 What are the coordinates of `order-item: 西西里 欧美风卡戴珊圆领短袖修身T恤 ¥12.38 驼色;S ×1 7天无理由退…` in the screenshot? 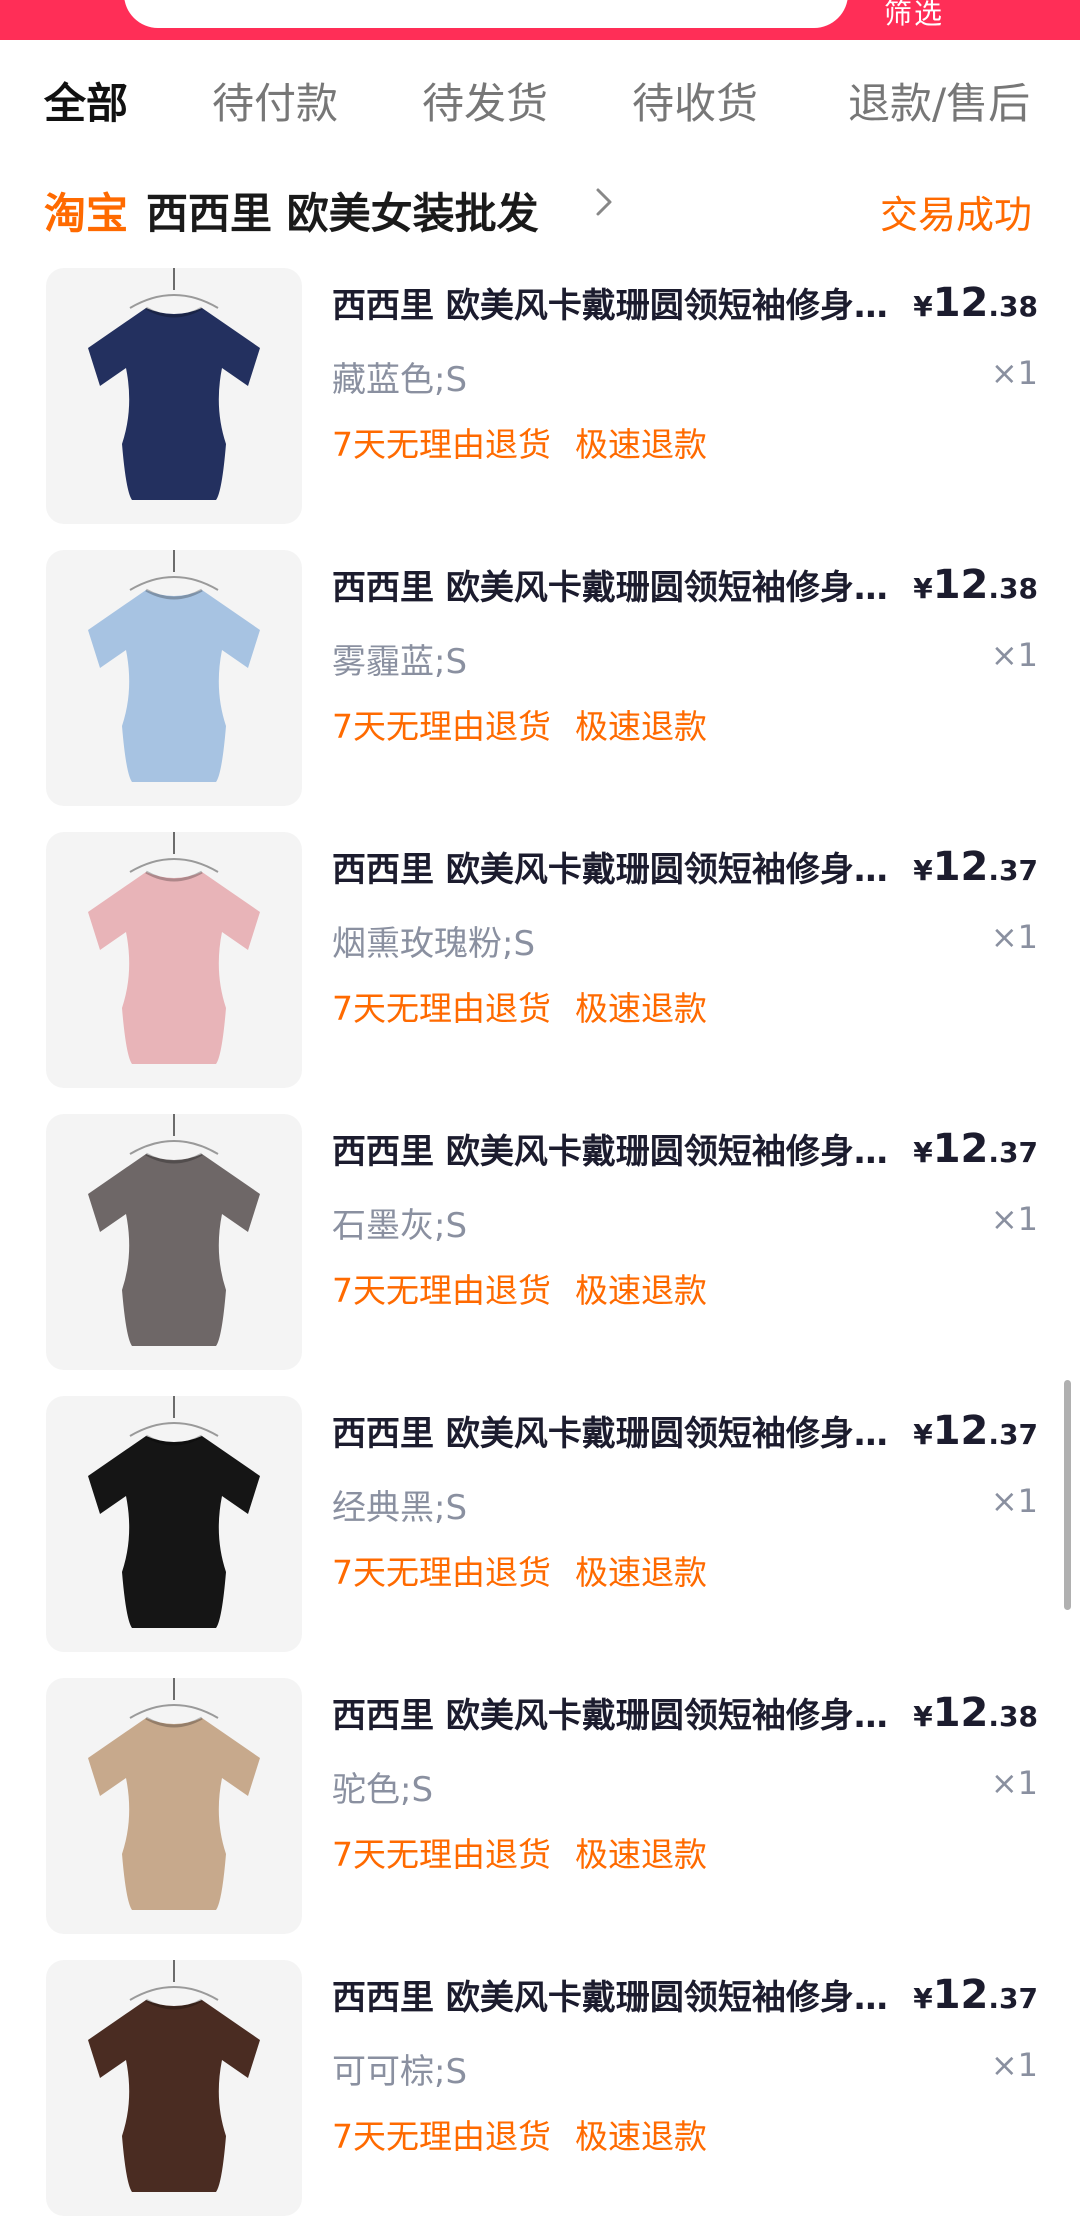 It's located at (540, 1815).